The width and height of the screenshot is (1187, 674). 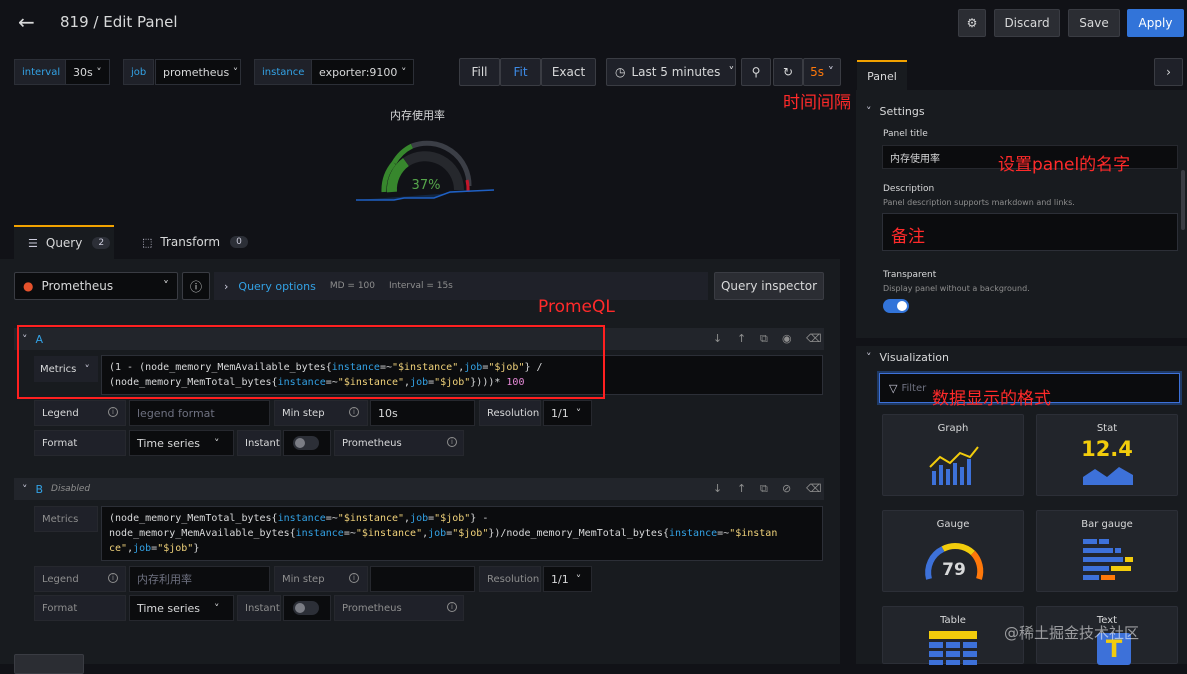 I want to click on instance-value: exporter:9100, so click(x=358, y=72).